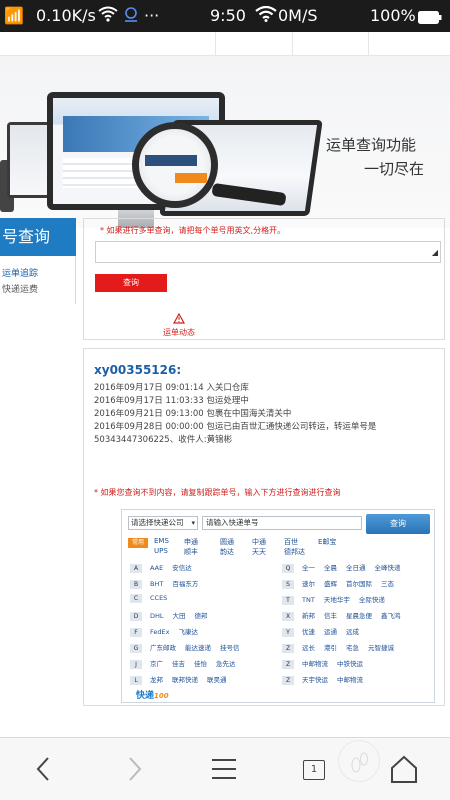 The height and width of the screenshot is (800, 450). I want to click on courier-link: 全一, so click(308, 567).